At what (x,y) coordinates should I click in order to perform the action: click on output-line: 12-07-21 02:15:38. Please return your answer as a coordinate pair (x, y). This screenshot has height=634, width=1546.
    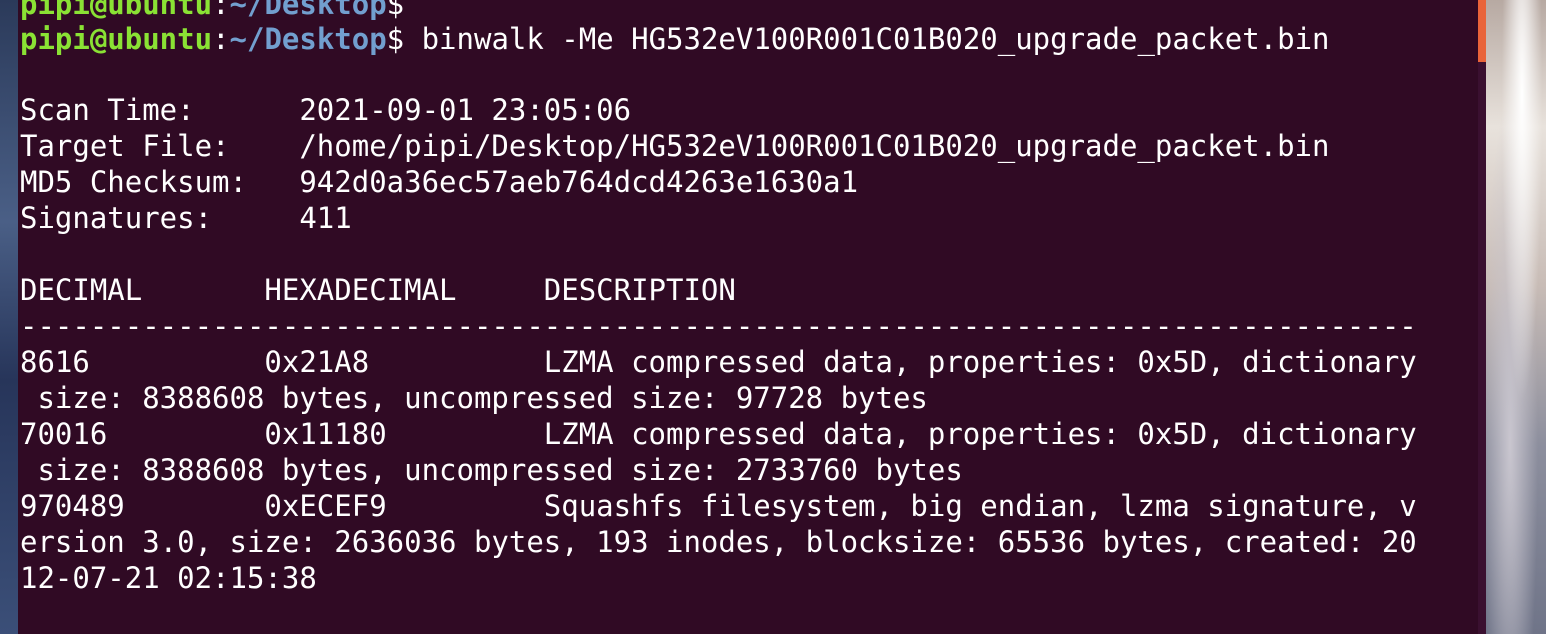
    Looking at the image, I should click on (168, 578).